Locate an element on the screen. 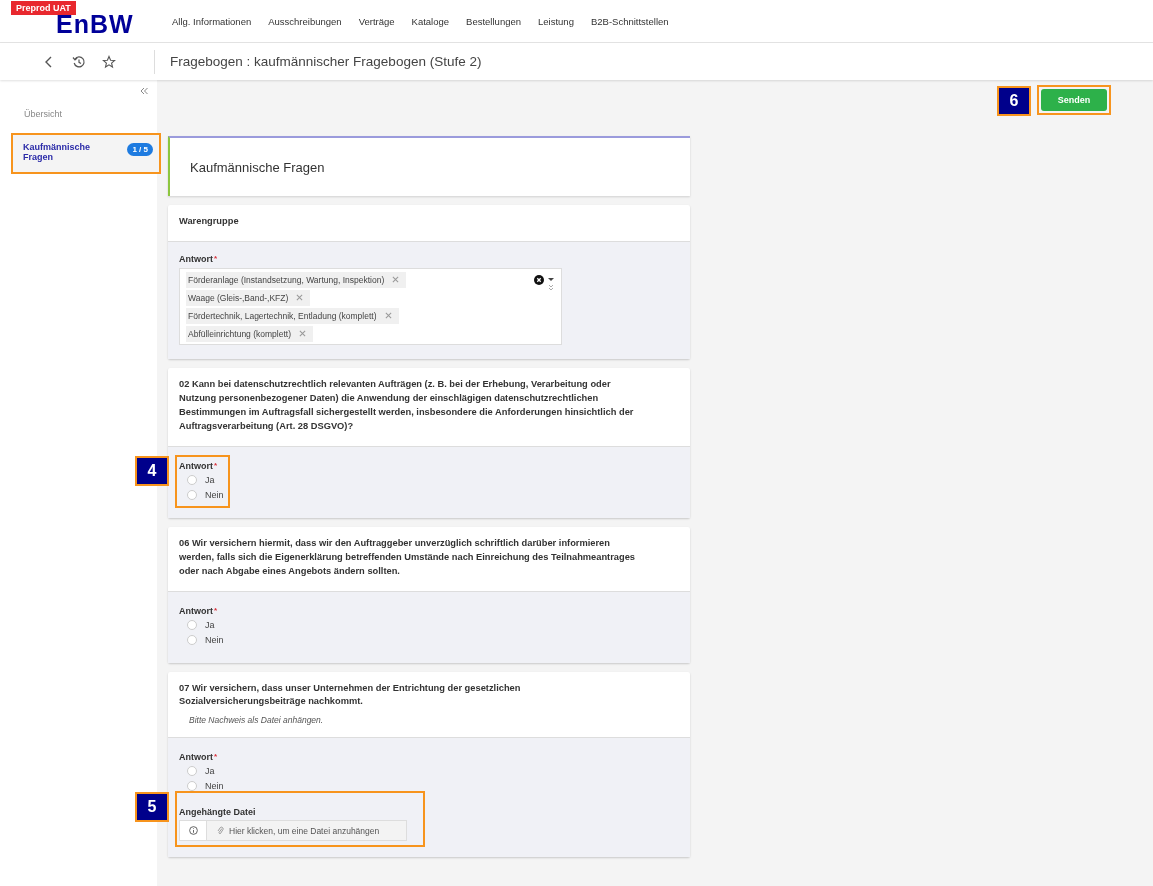 The width and height of the screenshot is (1153, 886). sidebar-item: Übersicht is located at coordinates (86, 115).